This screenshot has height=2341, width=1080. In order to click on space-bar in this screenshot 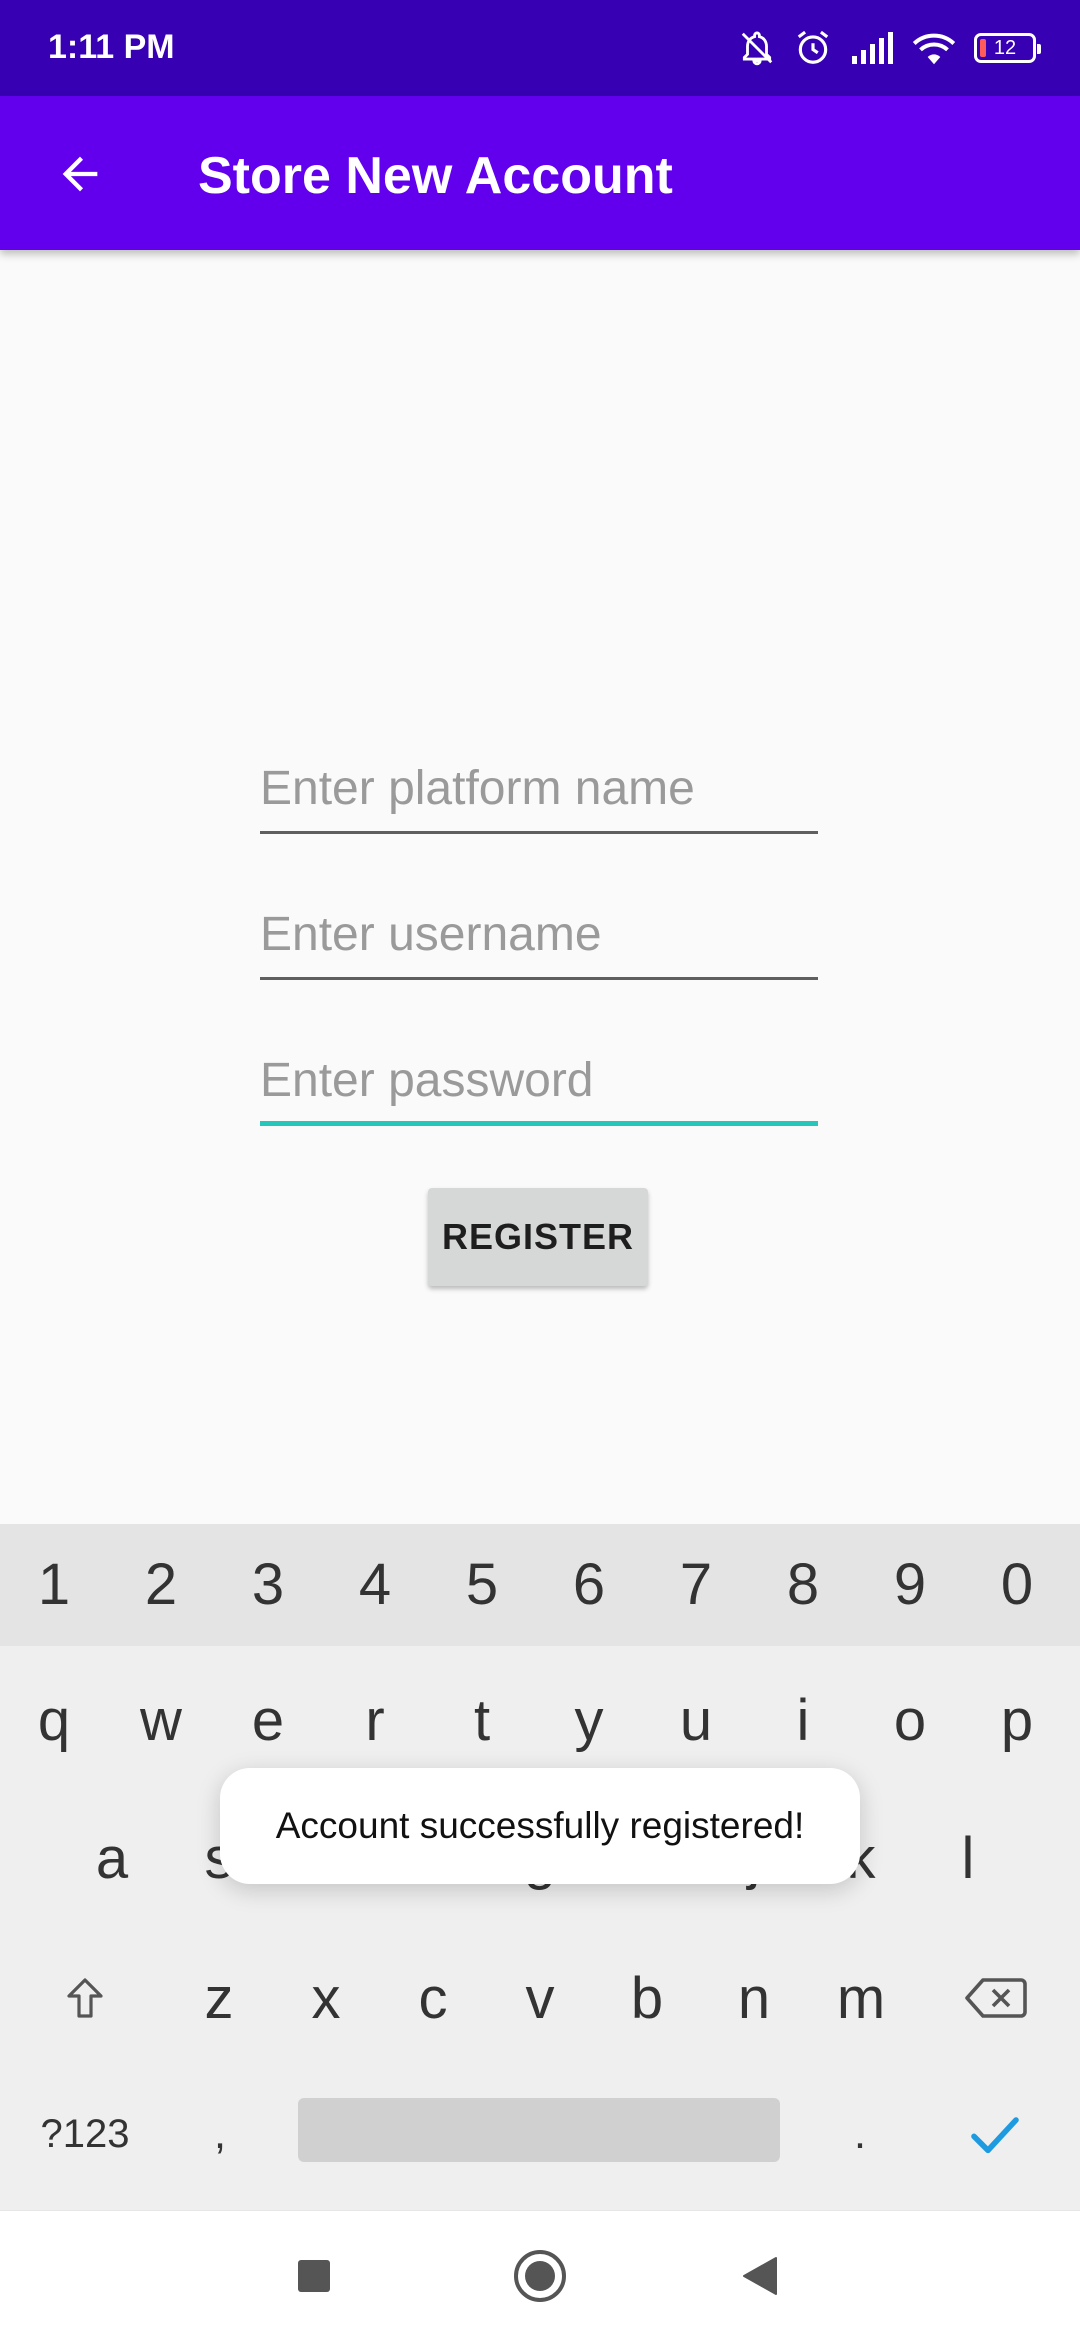, I will do `click(539, 2130)`.